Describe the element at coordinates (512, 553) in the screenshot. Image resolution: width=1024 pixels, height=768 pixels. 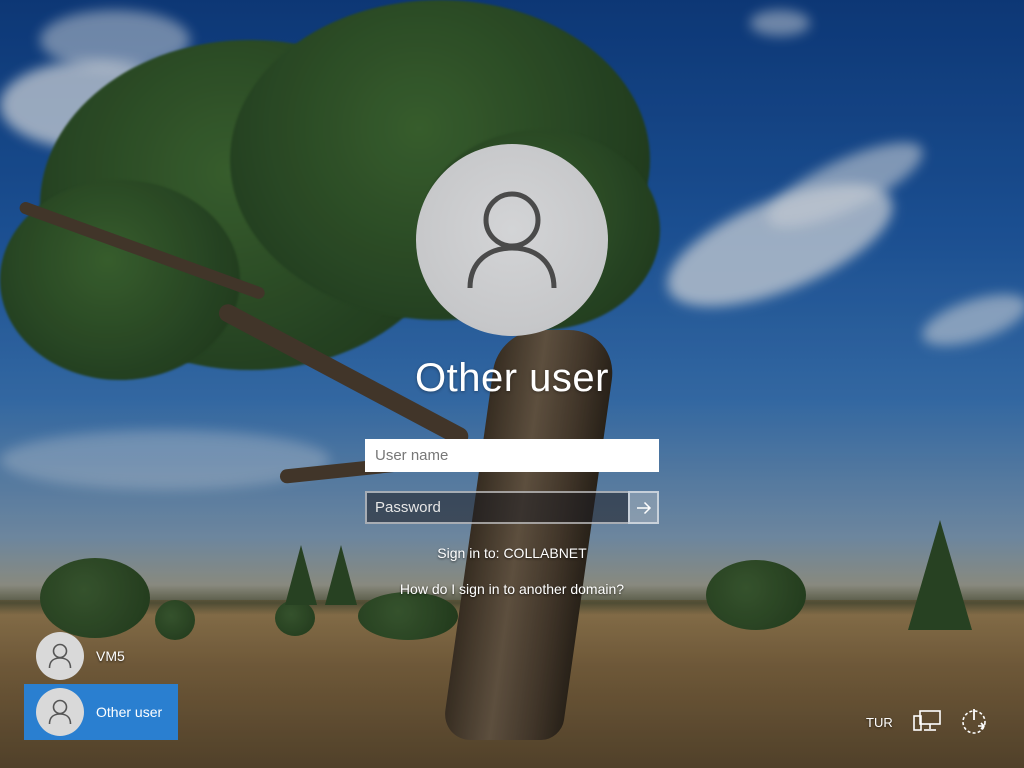
I see `sign-in-domain-text: Sign in to: COLLABNET` at that location.